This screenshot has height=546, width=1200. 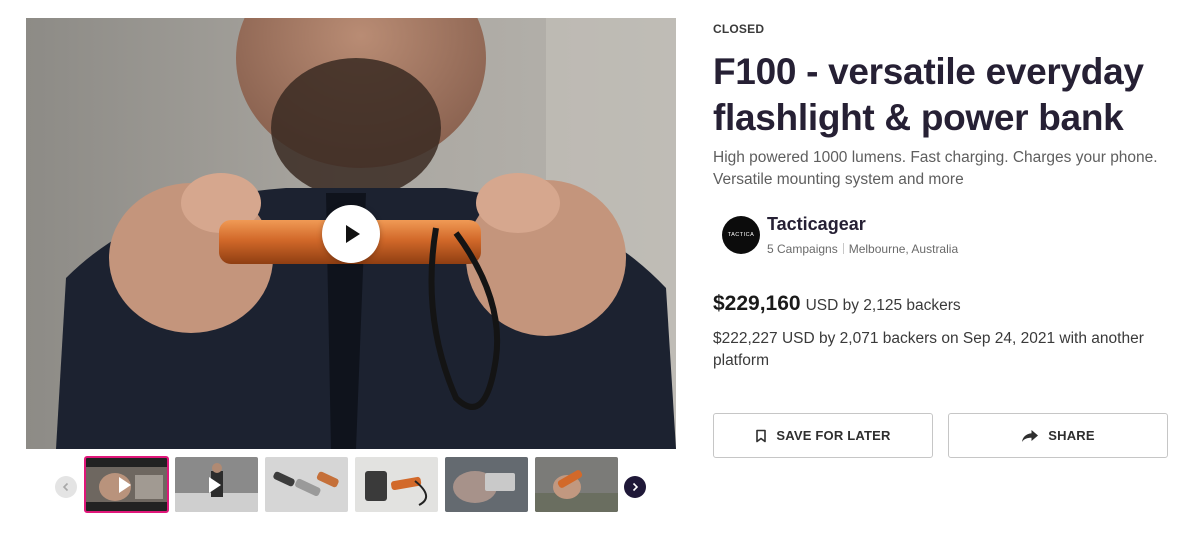 I want to click on chevron-left-icon, so click(x=65, y=487).